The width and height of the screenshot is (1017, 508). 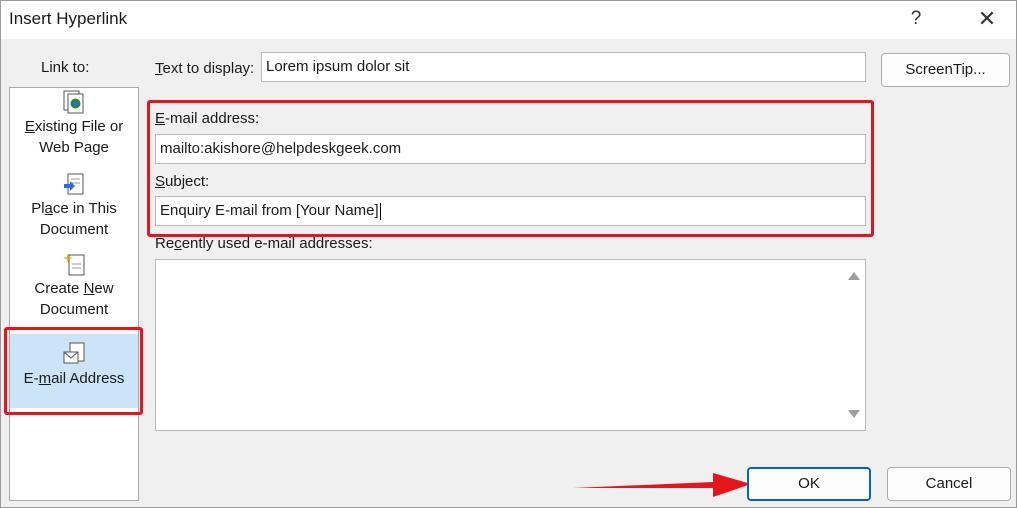 I want to click on scroll-down-arrow-icon, so click(x=854, y=414).